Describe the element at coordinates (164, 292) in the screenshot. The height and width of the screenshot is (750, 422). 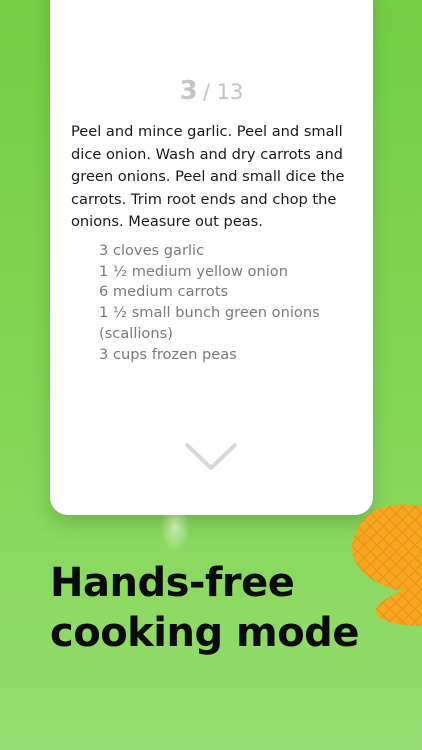
I see `ingredient-item: 6 medium carrots` at that location.